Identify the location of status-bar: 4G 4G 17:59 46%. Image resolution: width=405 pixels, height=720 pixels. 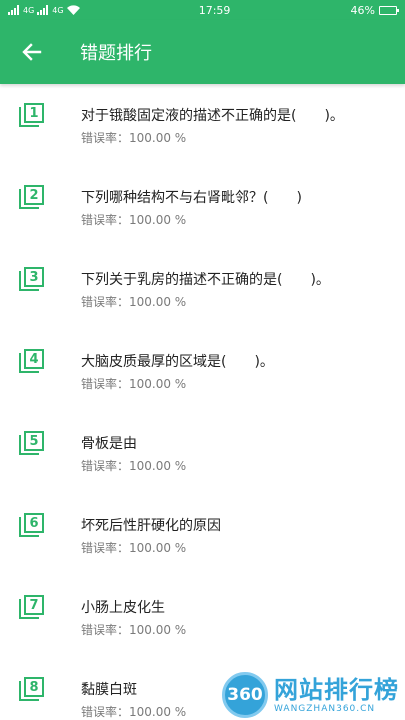
(202, 10).